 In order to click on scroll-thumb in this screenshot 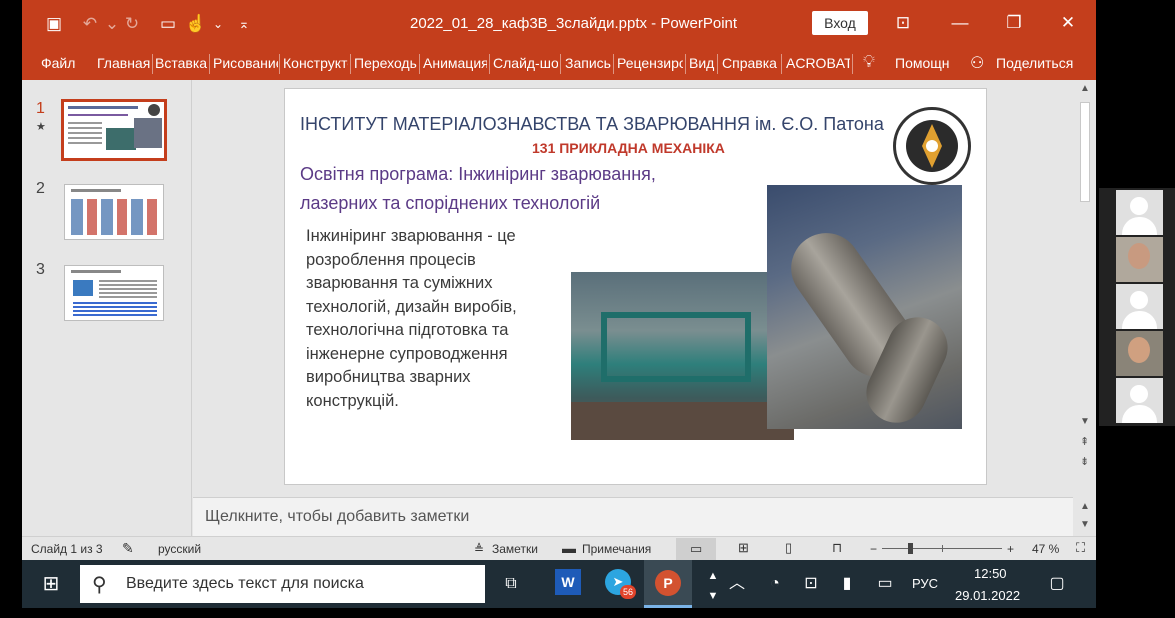, I will do `click(1085, 152)`.